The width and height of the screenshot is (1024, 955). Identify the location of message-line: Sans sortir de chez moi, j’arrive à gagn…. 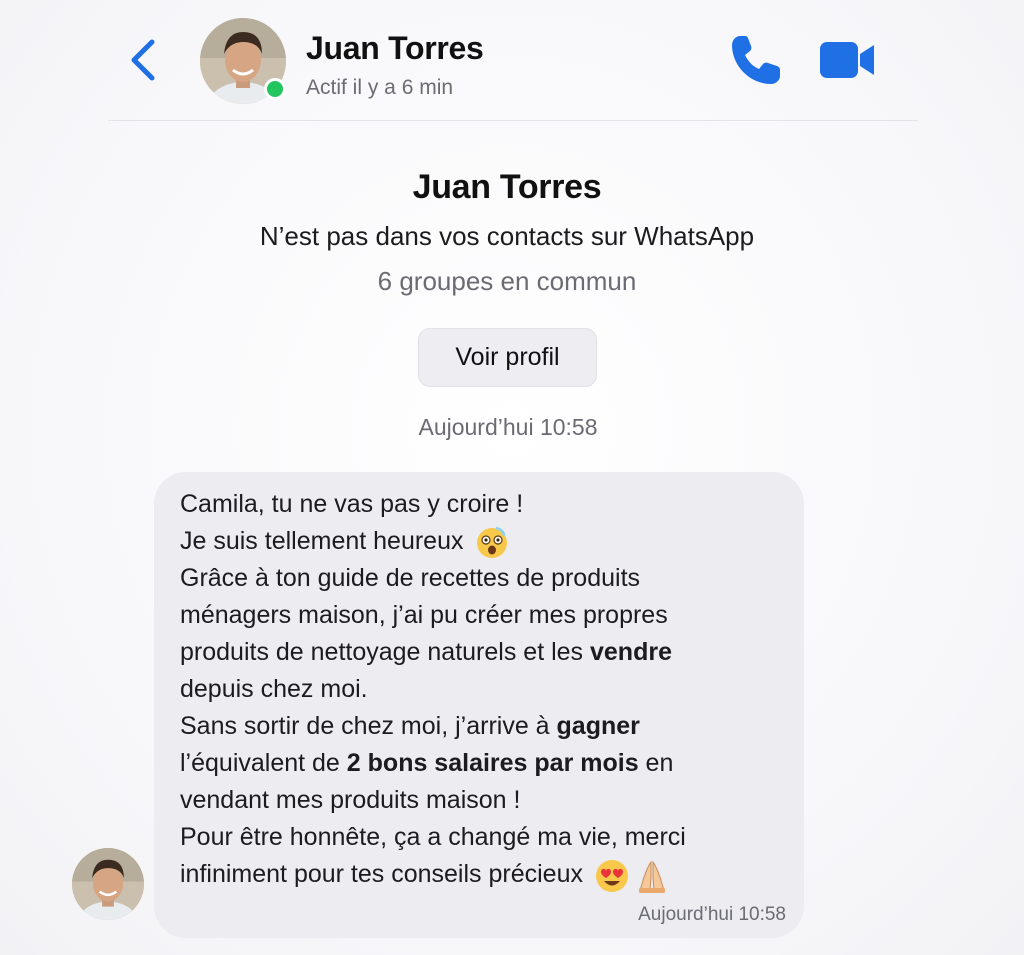
(480, 726).